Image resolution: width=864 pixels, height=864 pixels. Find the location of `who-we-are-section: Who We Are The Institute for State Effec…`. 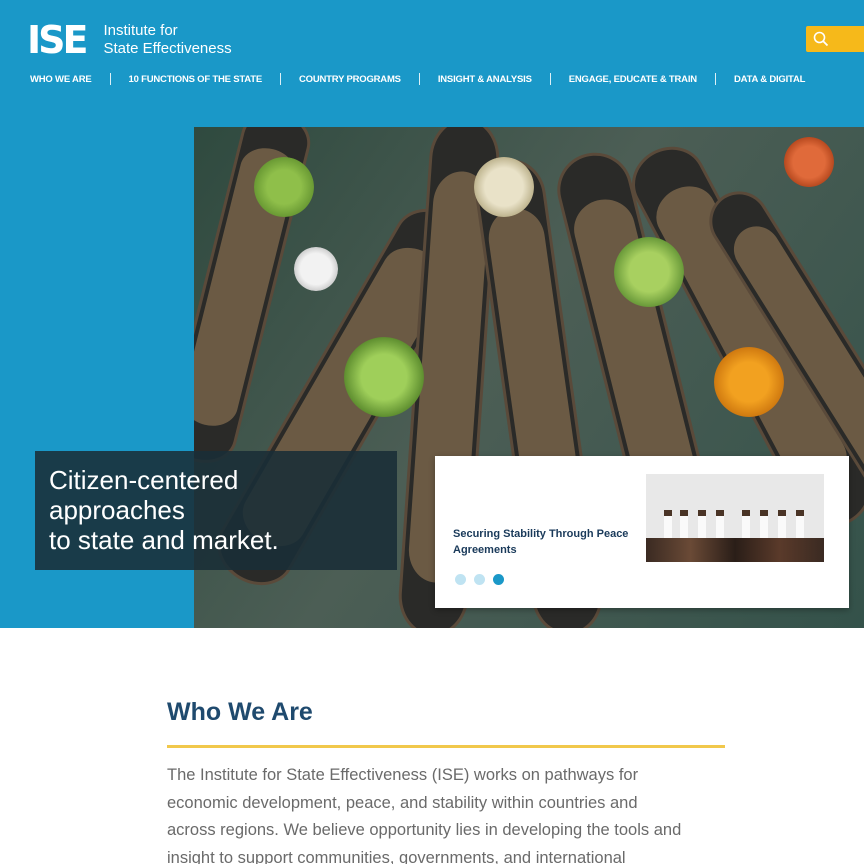

who-we-are-section: Who We Are The Institute for State Effec… is located at coordinates (446, 780).